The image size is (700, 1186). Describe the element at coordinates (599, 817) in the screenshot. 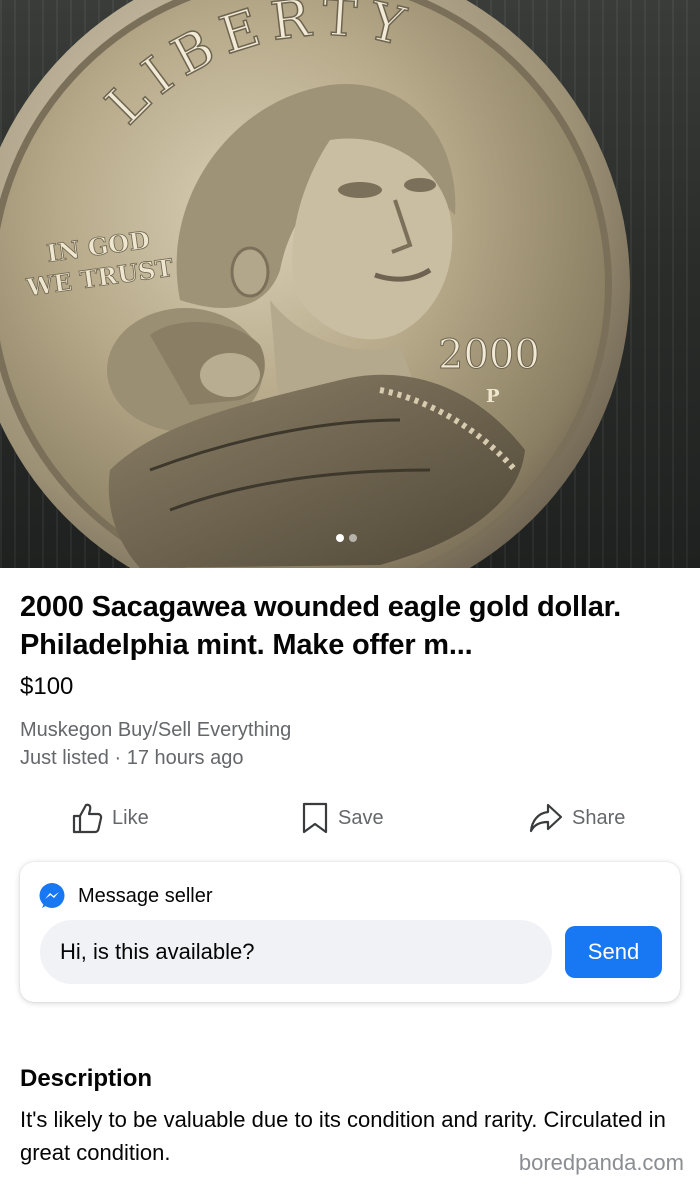

I see `share-label: Share` at that location.